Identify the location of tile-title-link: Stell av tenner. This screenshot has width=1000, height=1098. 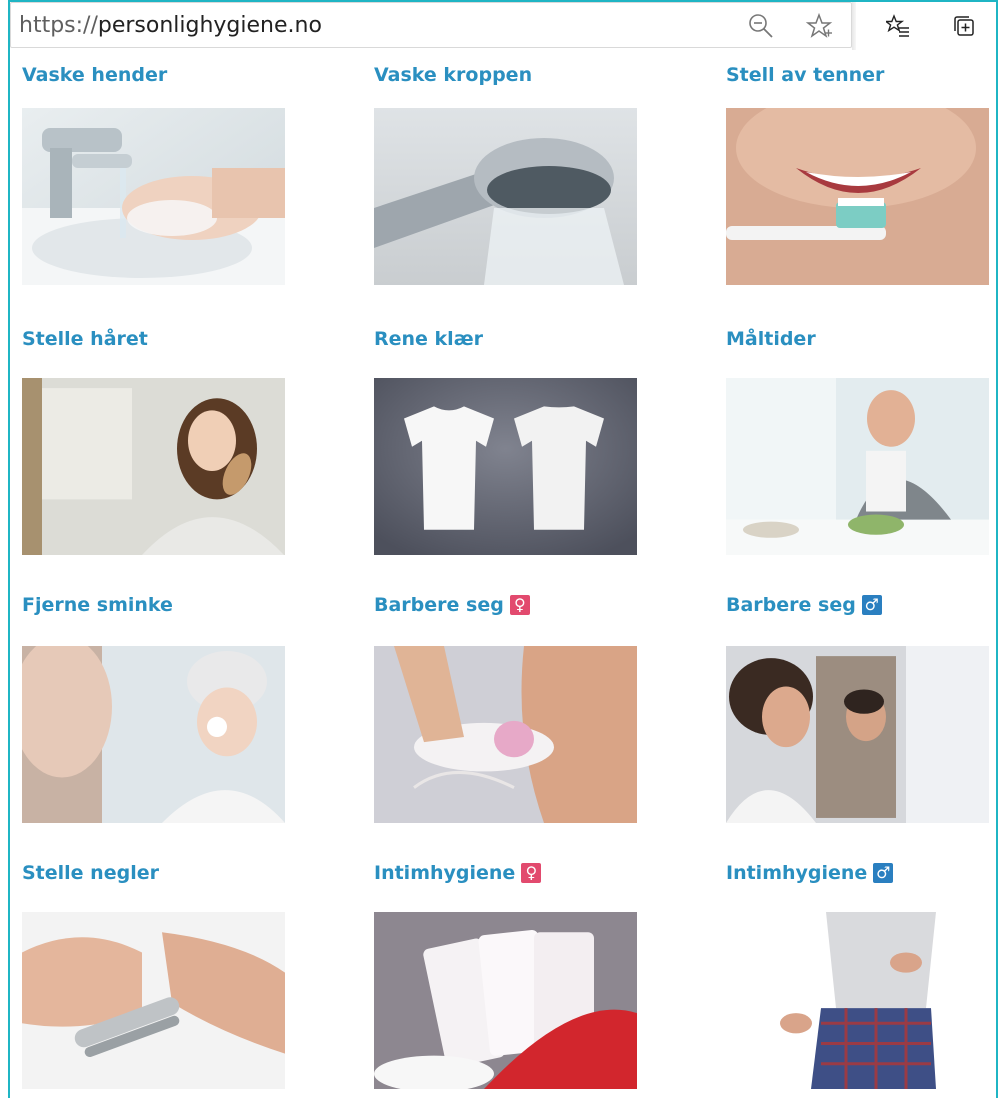
(805, 75).